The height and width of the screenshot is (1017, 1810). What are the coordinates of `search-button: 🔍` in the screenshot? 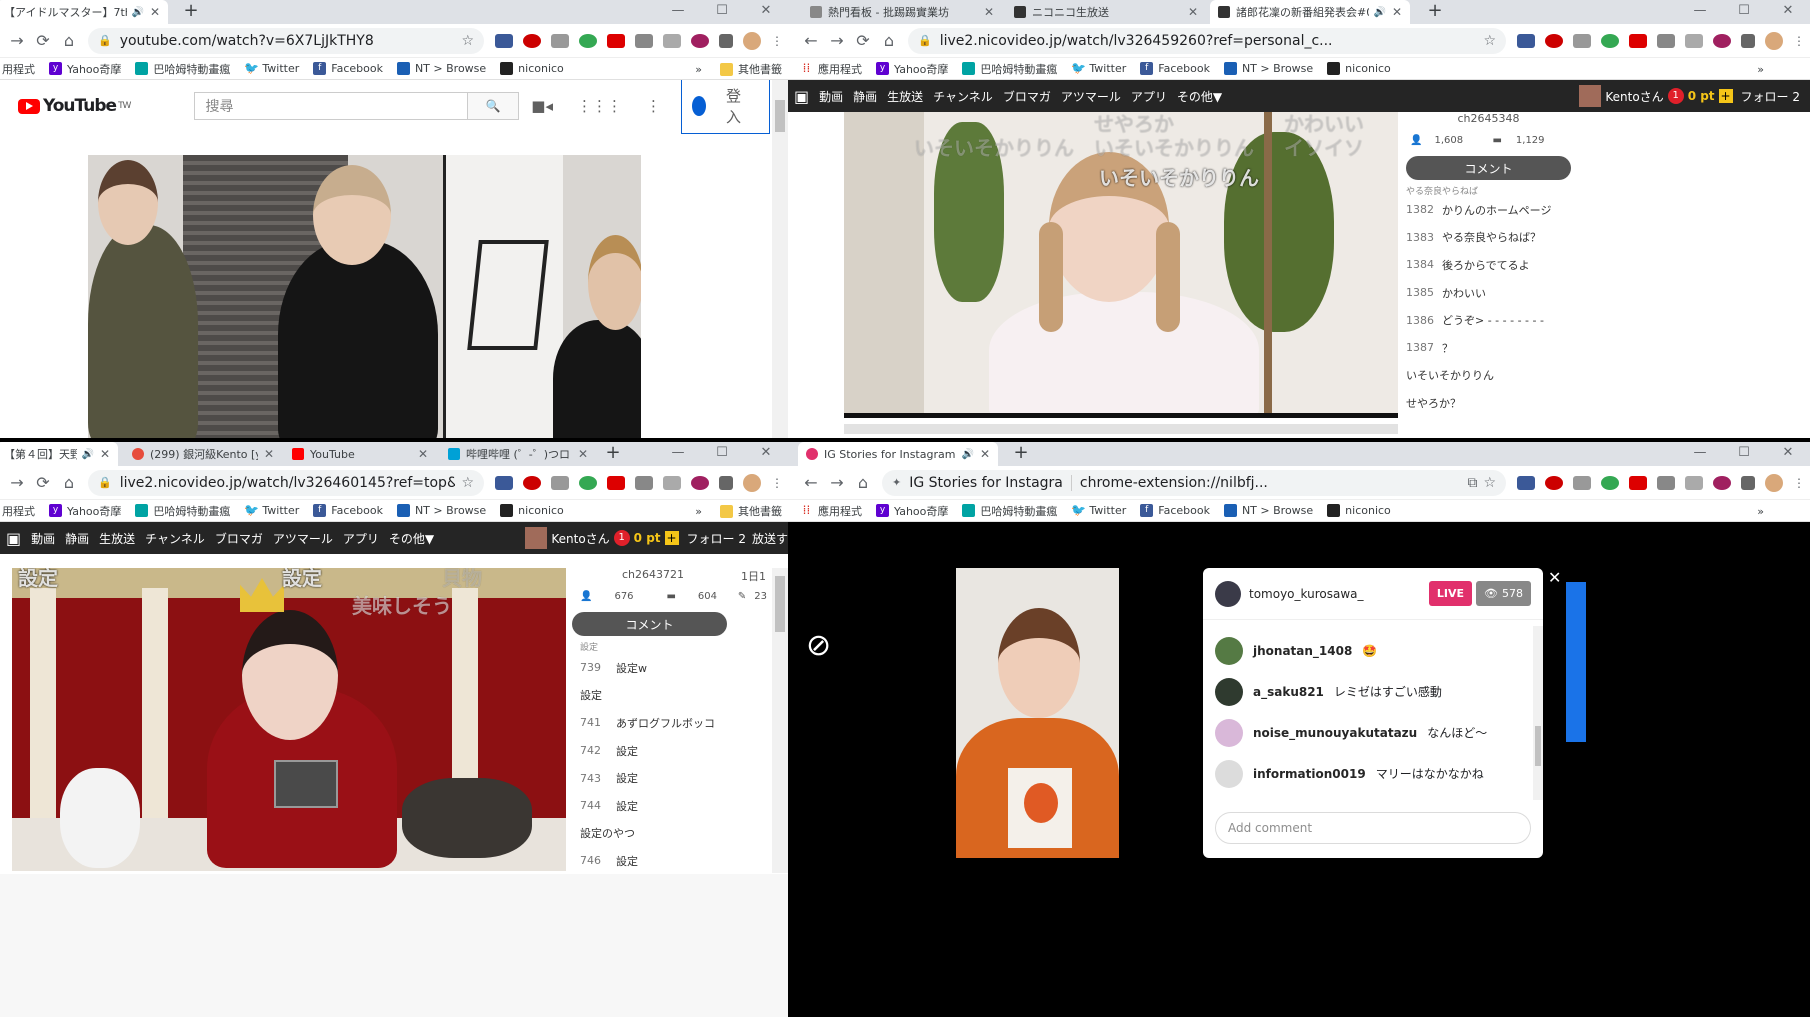 It's located at (494, 106).